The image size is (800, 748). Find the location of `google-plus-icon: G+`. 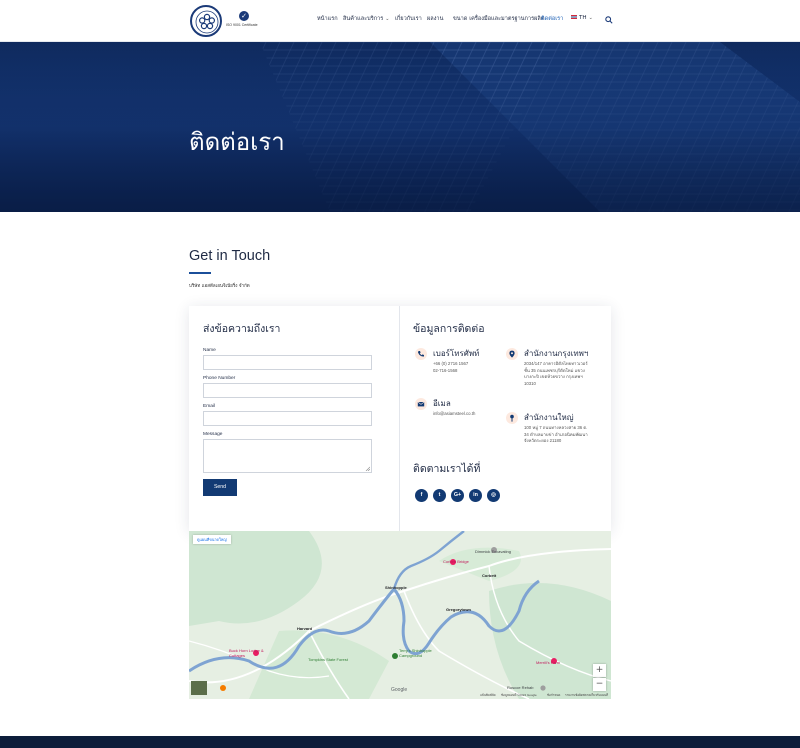

google-plus-icon: G+ is located at coordinates (457, 495).